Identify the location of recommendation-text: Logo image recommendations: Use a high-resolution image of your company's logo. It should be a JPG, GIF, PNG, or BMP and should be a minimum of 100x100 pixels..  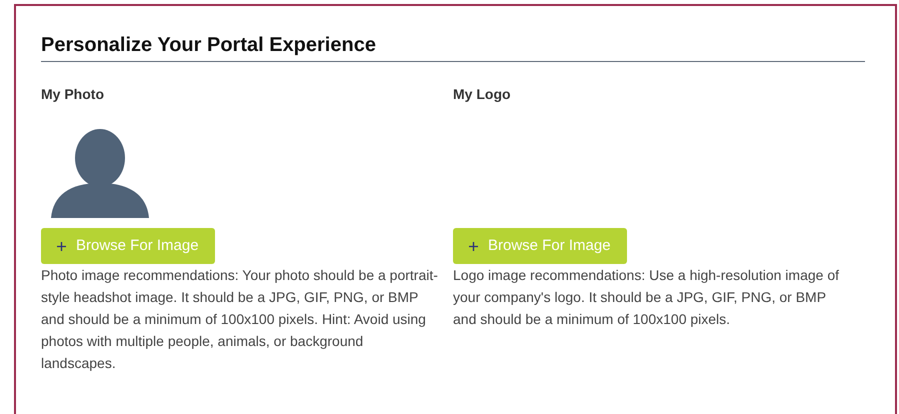
(646, 297).